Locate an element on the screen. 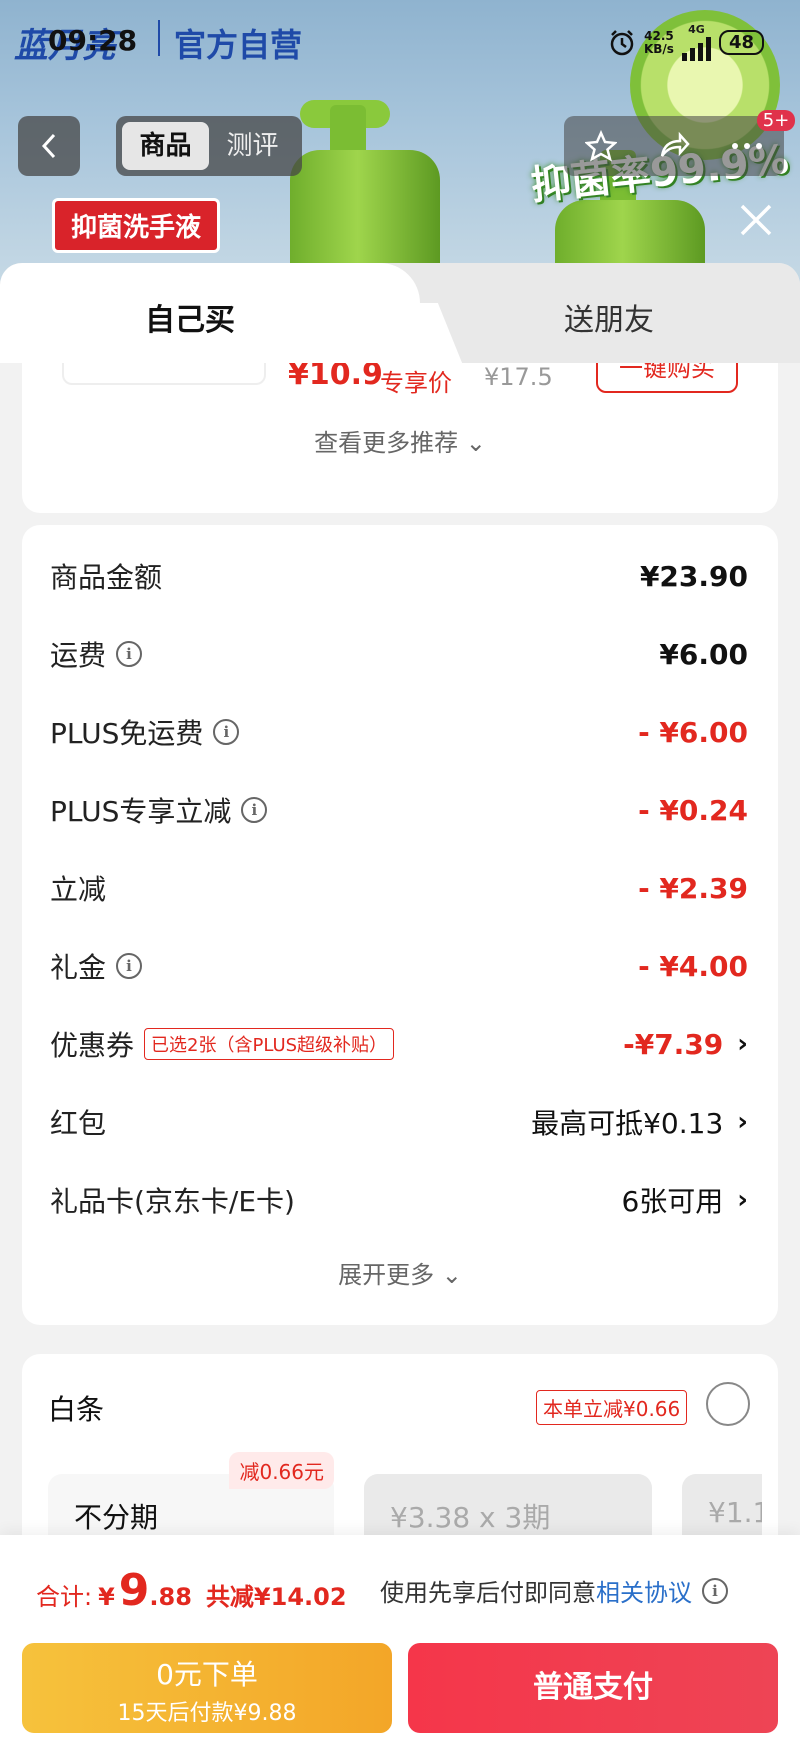 The width and height of the screenshot is (800, 1760). recommendation-card: ¥10.9 专享价 ¥17.5 一键购买 查看更多推荐 ⌄ is located at coordinates (400, 438).